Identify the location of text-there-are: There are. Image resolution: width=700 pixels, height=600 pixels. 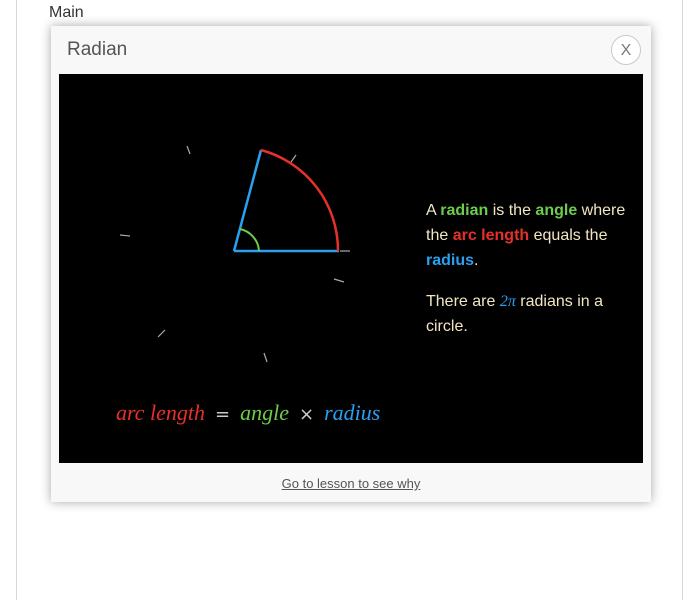
(461, 301).